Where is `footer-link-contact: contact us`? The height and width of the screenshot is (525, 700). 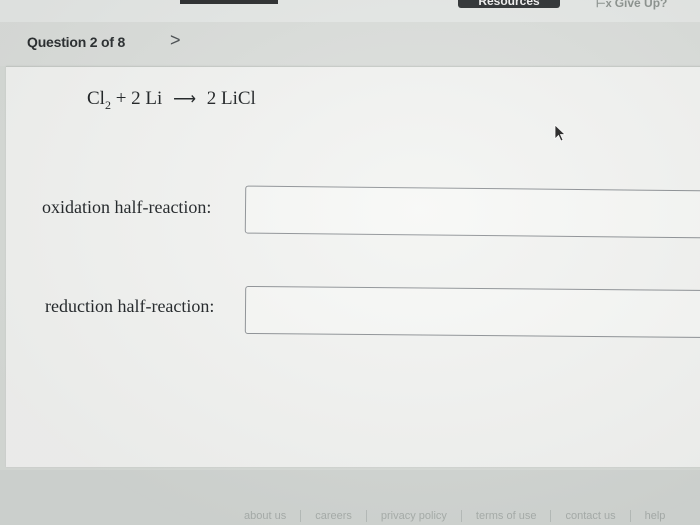 footer-link-contact: contact us is located at coordinates (589, 516).